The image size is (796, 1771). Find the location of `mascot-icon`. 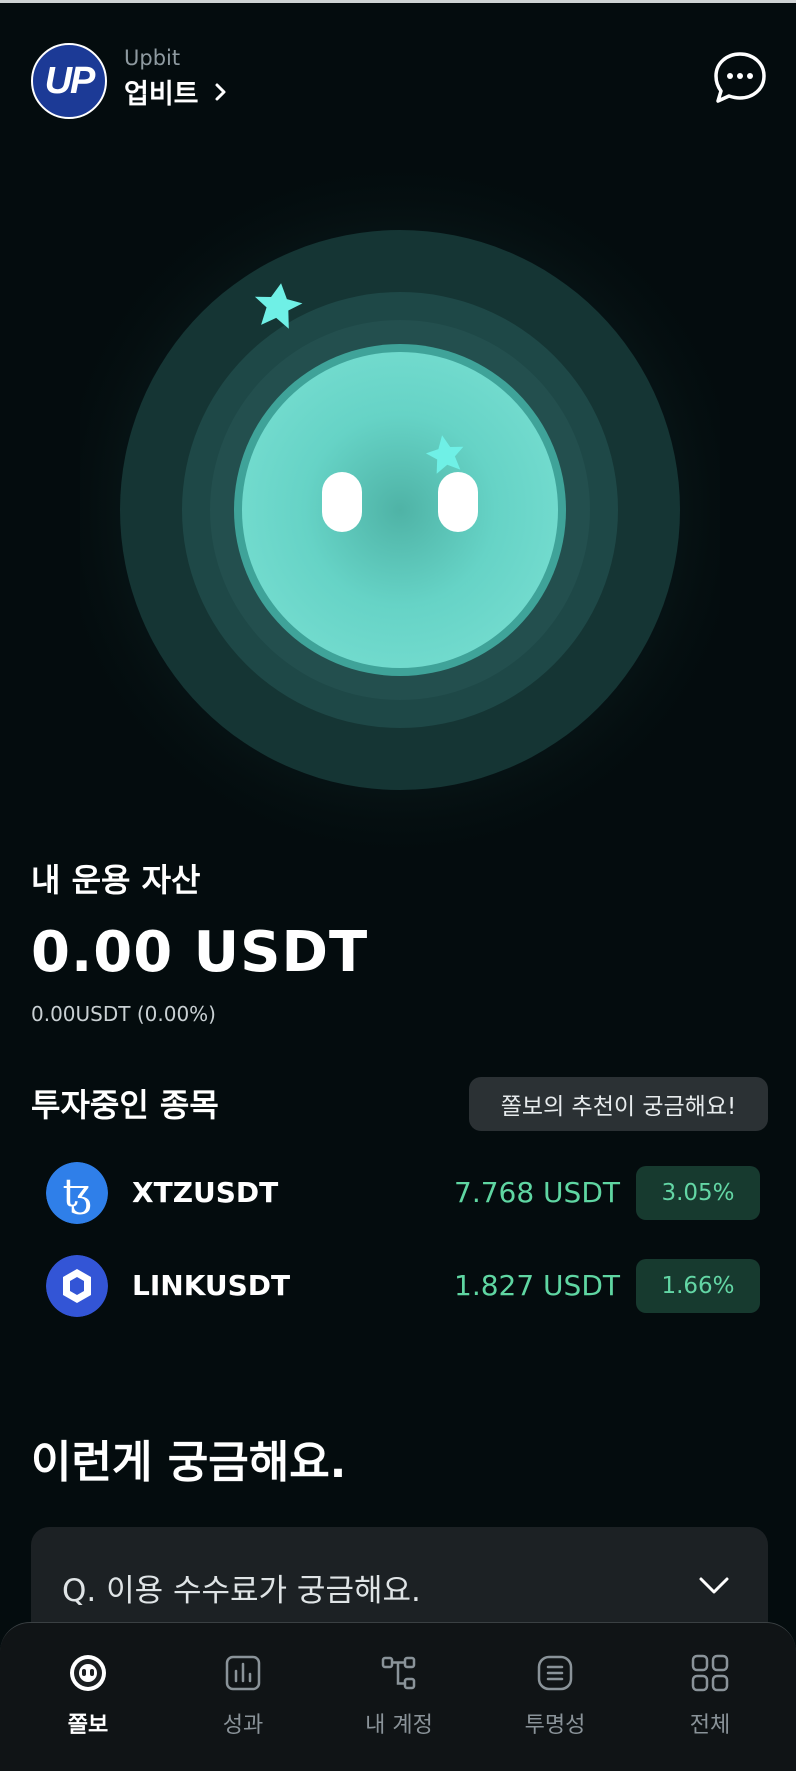

mascot-icon is located at coordinates (88, 1673).